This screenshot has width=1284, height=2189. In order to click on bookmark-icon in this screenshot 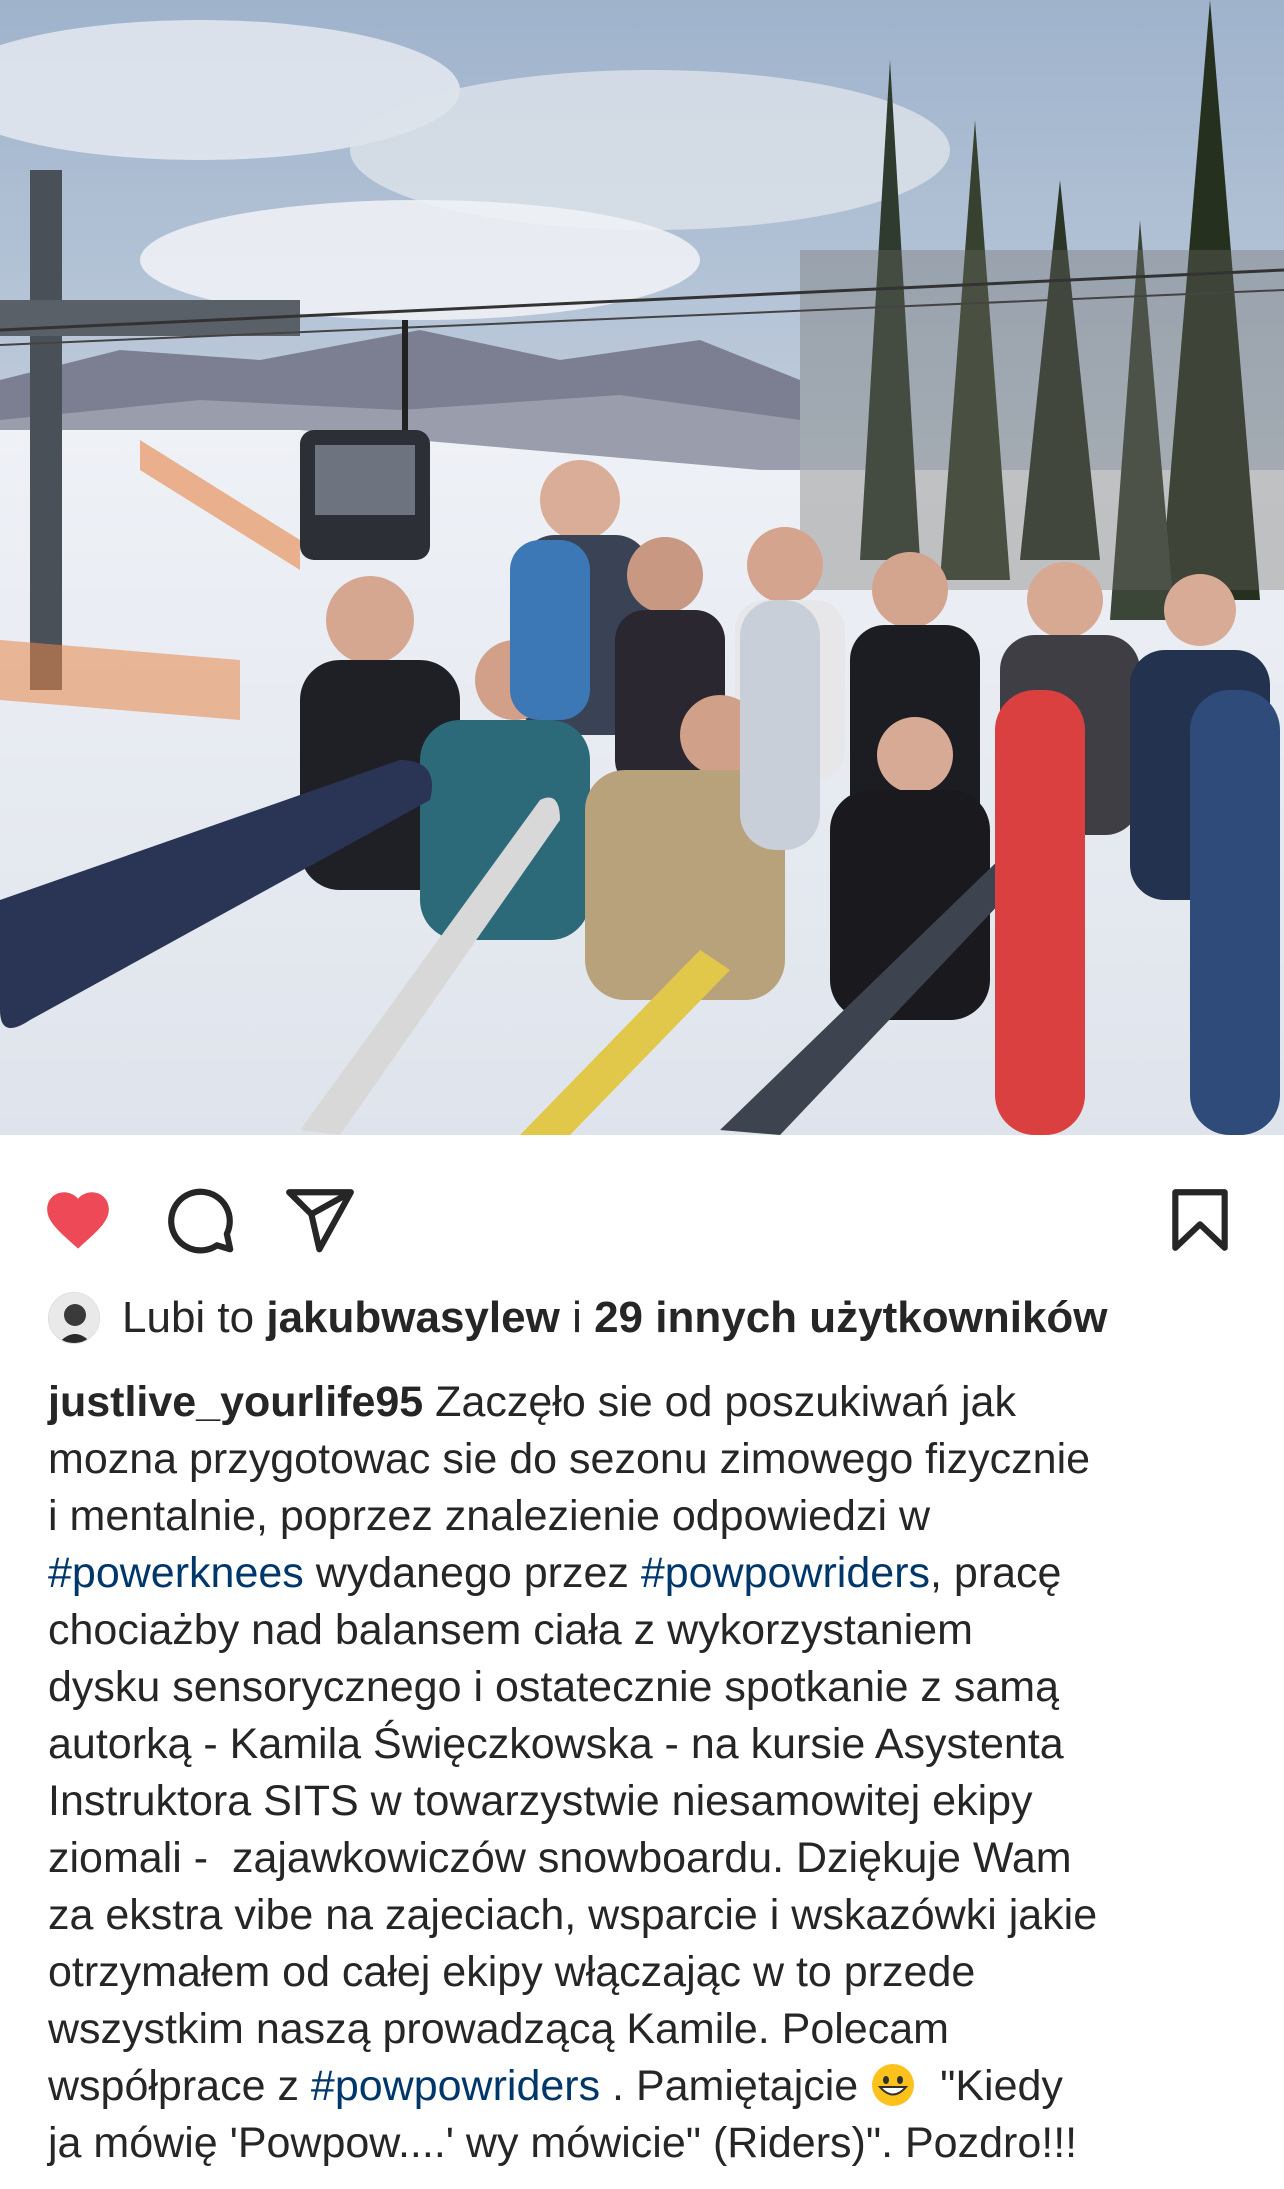, I will do `click(1200, 1220)`.